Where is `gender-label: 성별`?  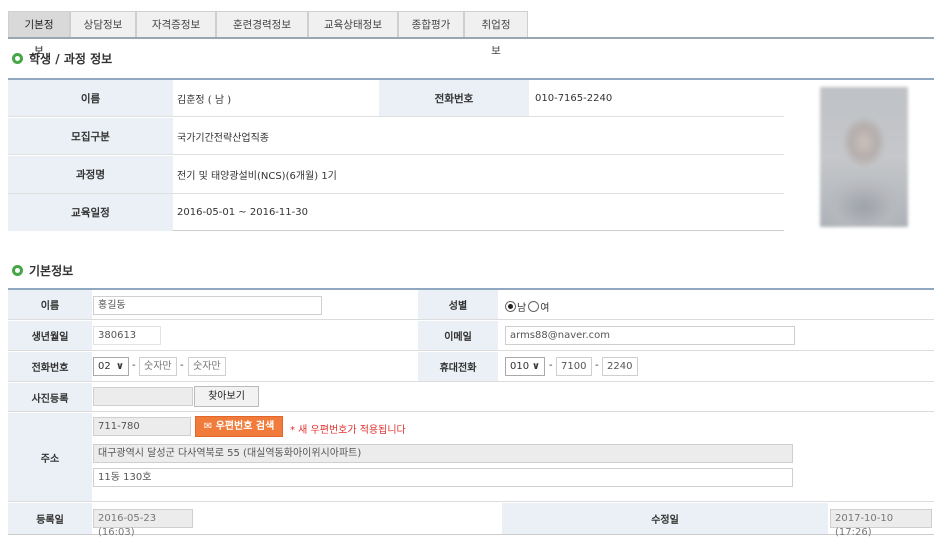 gender-label: 성별 is located at coordinates (458, 304).